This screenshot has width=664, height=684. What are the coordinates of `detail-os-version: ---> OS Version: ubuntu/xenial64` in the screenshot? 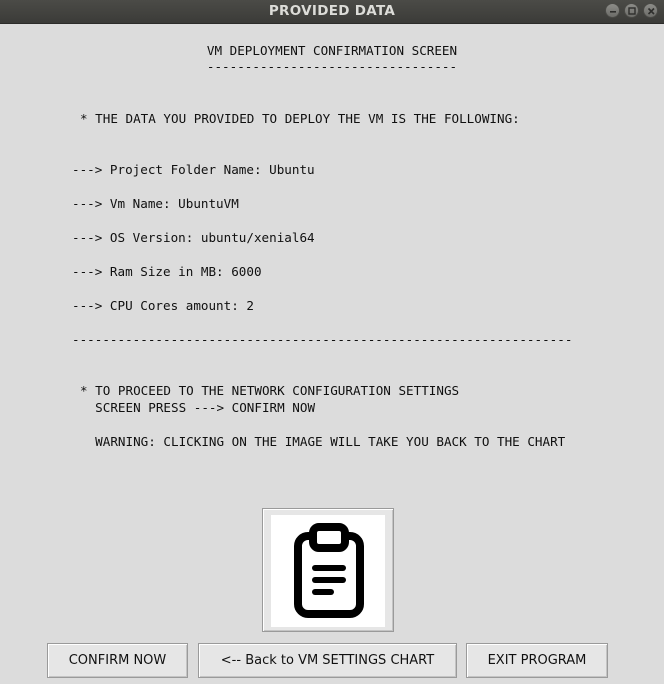 It's located at (193, 237).